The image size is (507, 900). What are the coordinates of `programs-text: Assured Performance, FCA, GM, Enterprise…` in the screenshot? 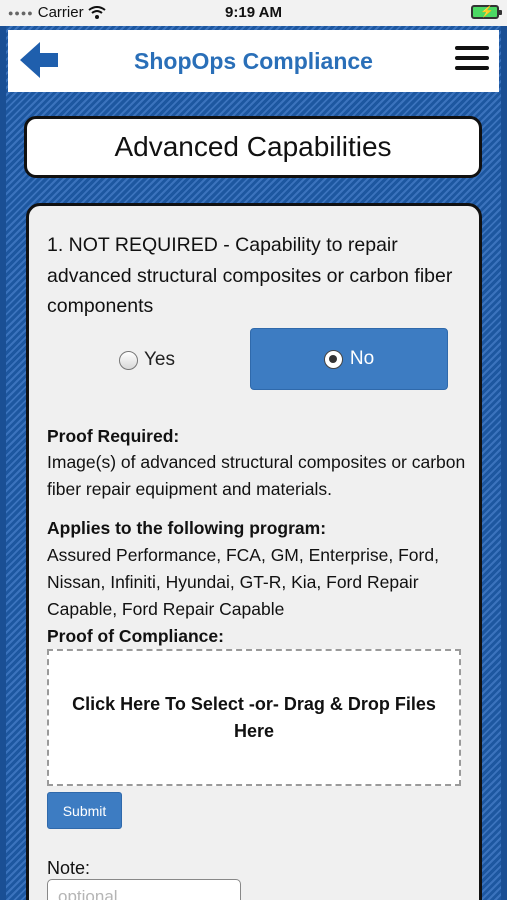 It's located at (243, 582).